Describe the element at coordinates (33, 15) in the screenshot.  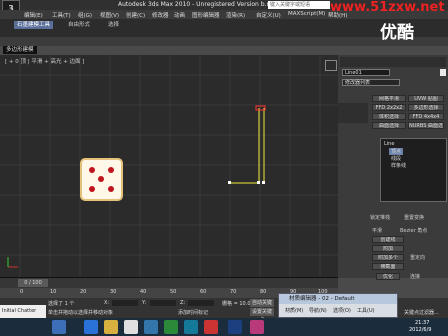
I see `menu-edit: 编辑(E)` at that location.